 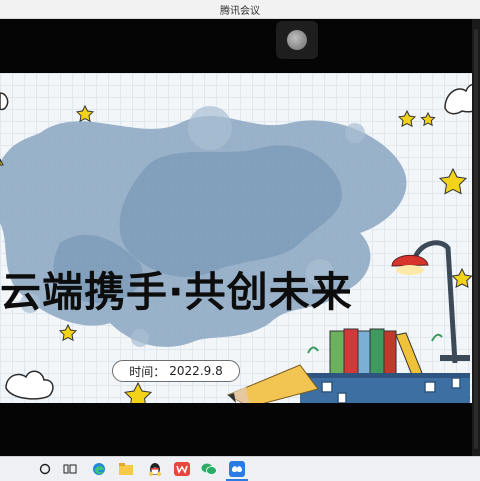 I want to click on wps-office-icon, so click(x=182, y=469).